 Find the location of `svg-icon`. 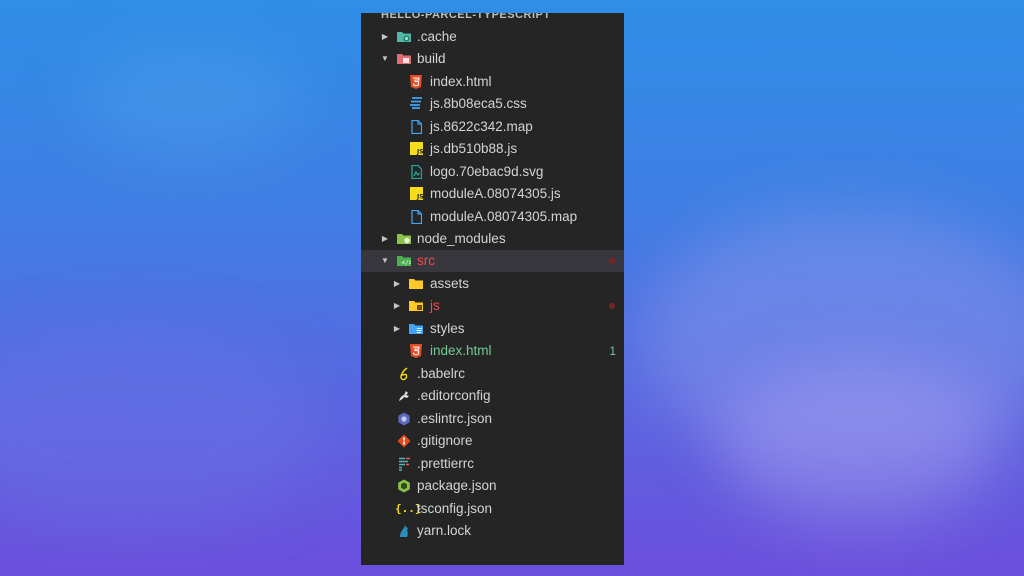

svg-icon is located at coordinates (416, 172).